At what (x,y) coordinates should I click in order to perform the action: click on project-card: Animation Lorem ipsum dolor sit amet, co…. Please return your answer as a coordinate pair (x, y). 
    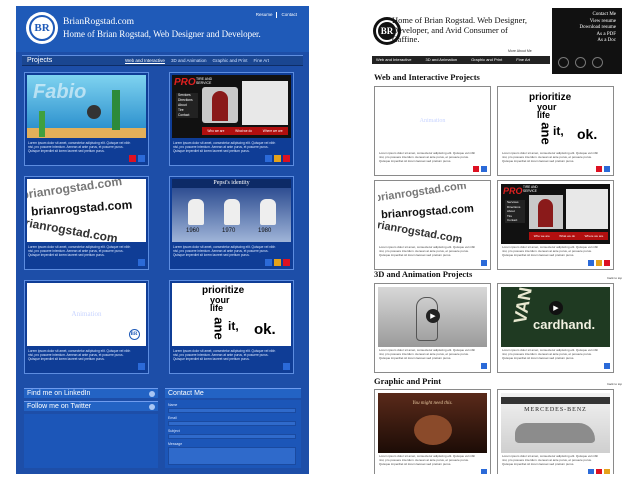
    Looking at the image, I should click on (432, 131).